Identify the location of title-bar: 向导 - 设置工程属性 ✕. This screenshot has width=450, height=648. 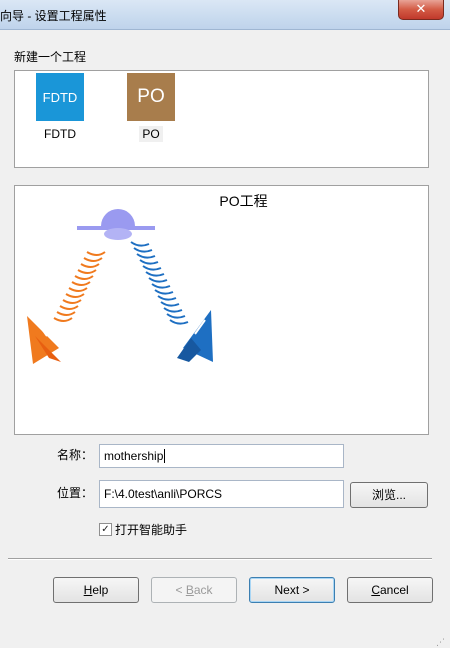
(225, 15).